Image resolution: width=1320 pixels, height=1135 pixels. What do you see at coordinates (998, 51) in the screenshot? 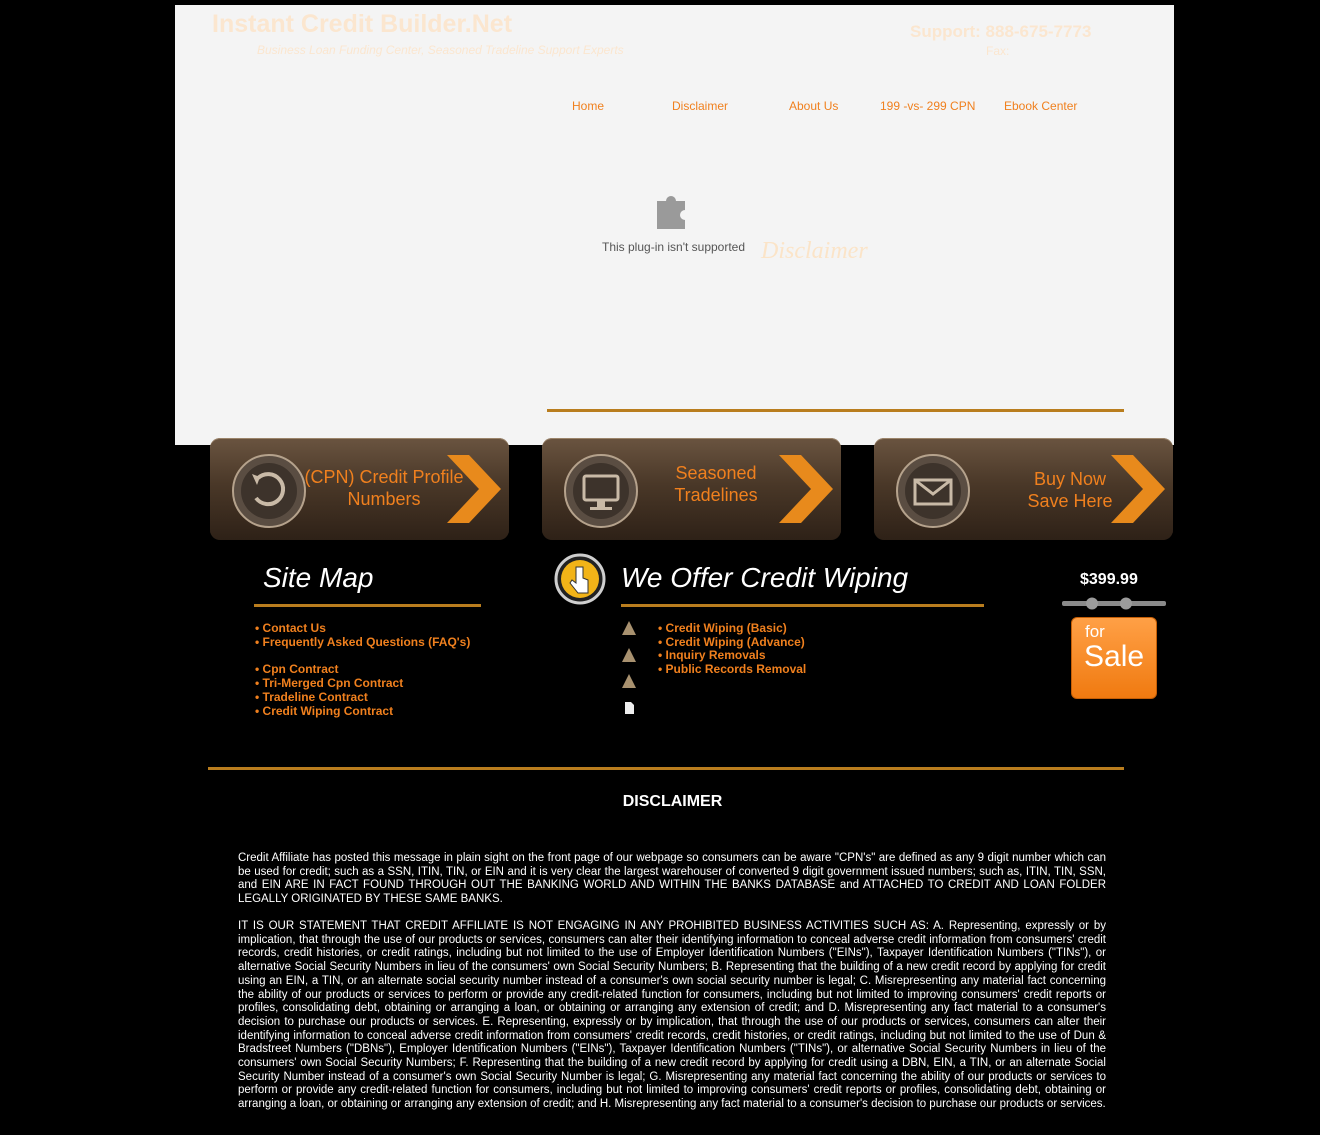
I see `fax-label: Fax:` at bounding box center [998, 51].